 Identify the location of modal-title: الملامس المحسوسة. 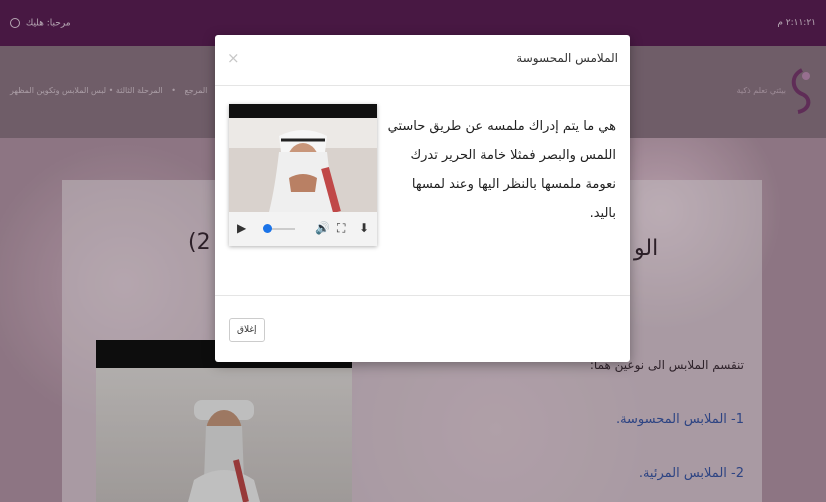
(567, 58).